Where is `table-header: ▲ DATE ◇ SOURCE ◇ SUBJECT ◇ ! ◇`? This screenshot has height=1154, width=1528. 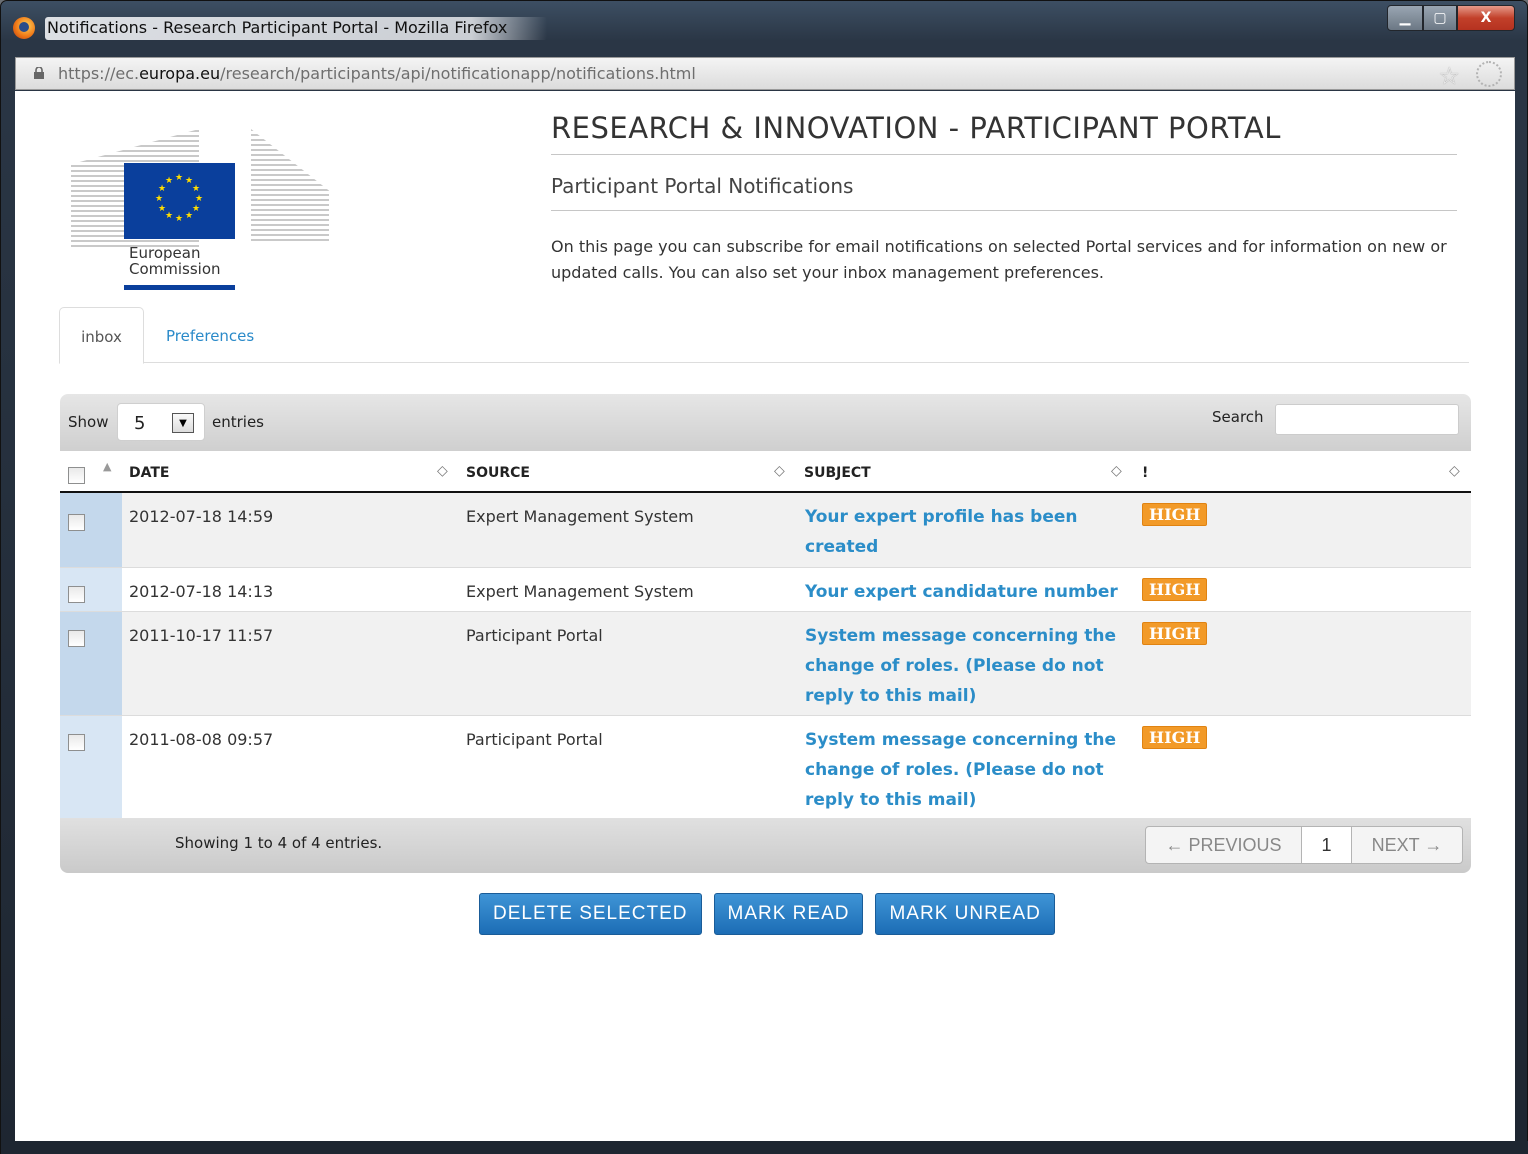
table-header: ▲ DATE ◇ SOURCE ◇ SUBJECT ◇ ! ◇ is located at coordinates (765, 472).